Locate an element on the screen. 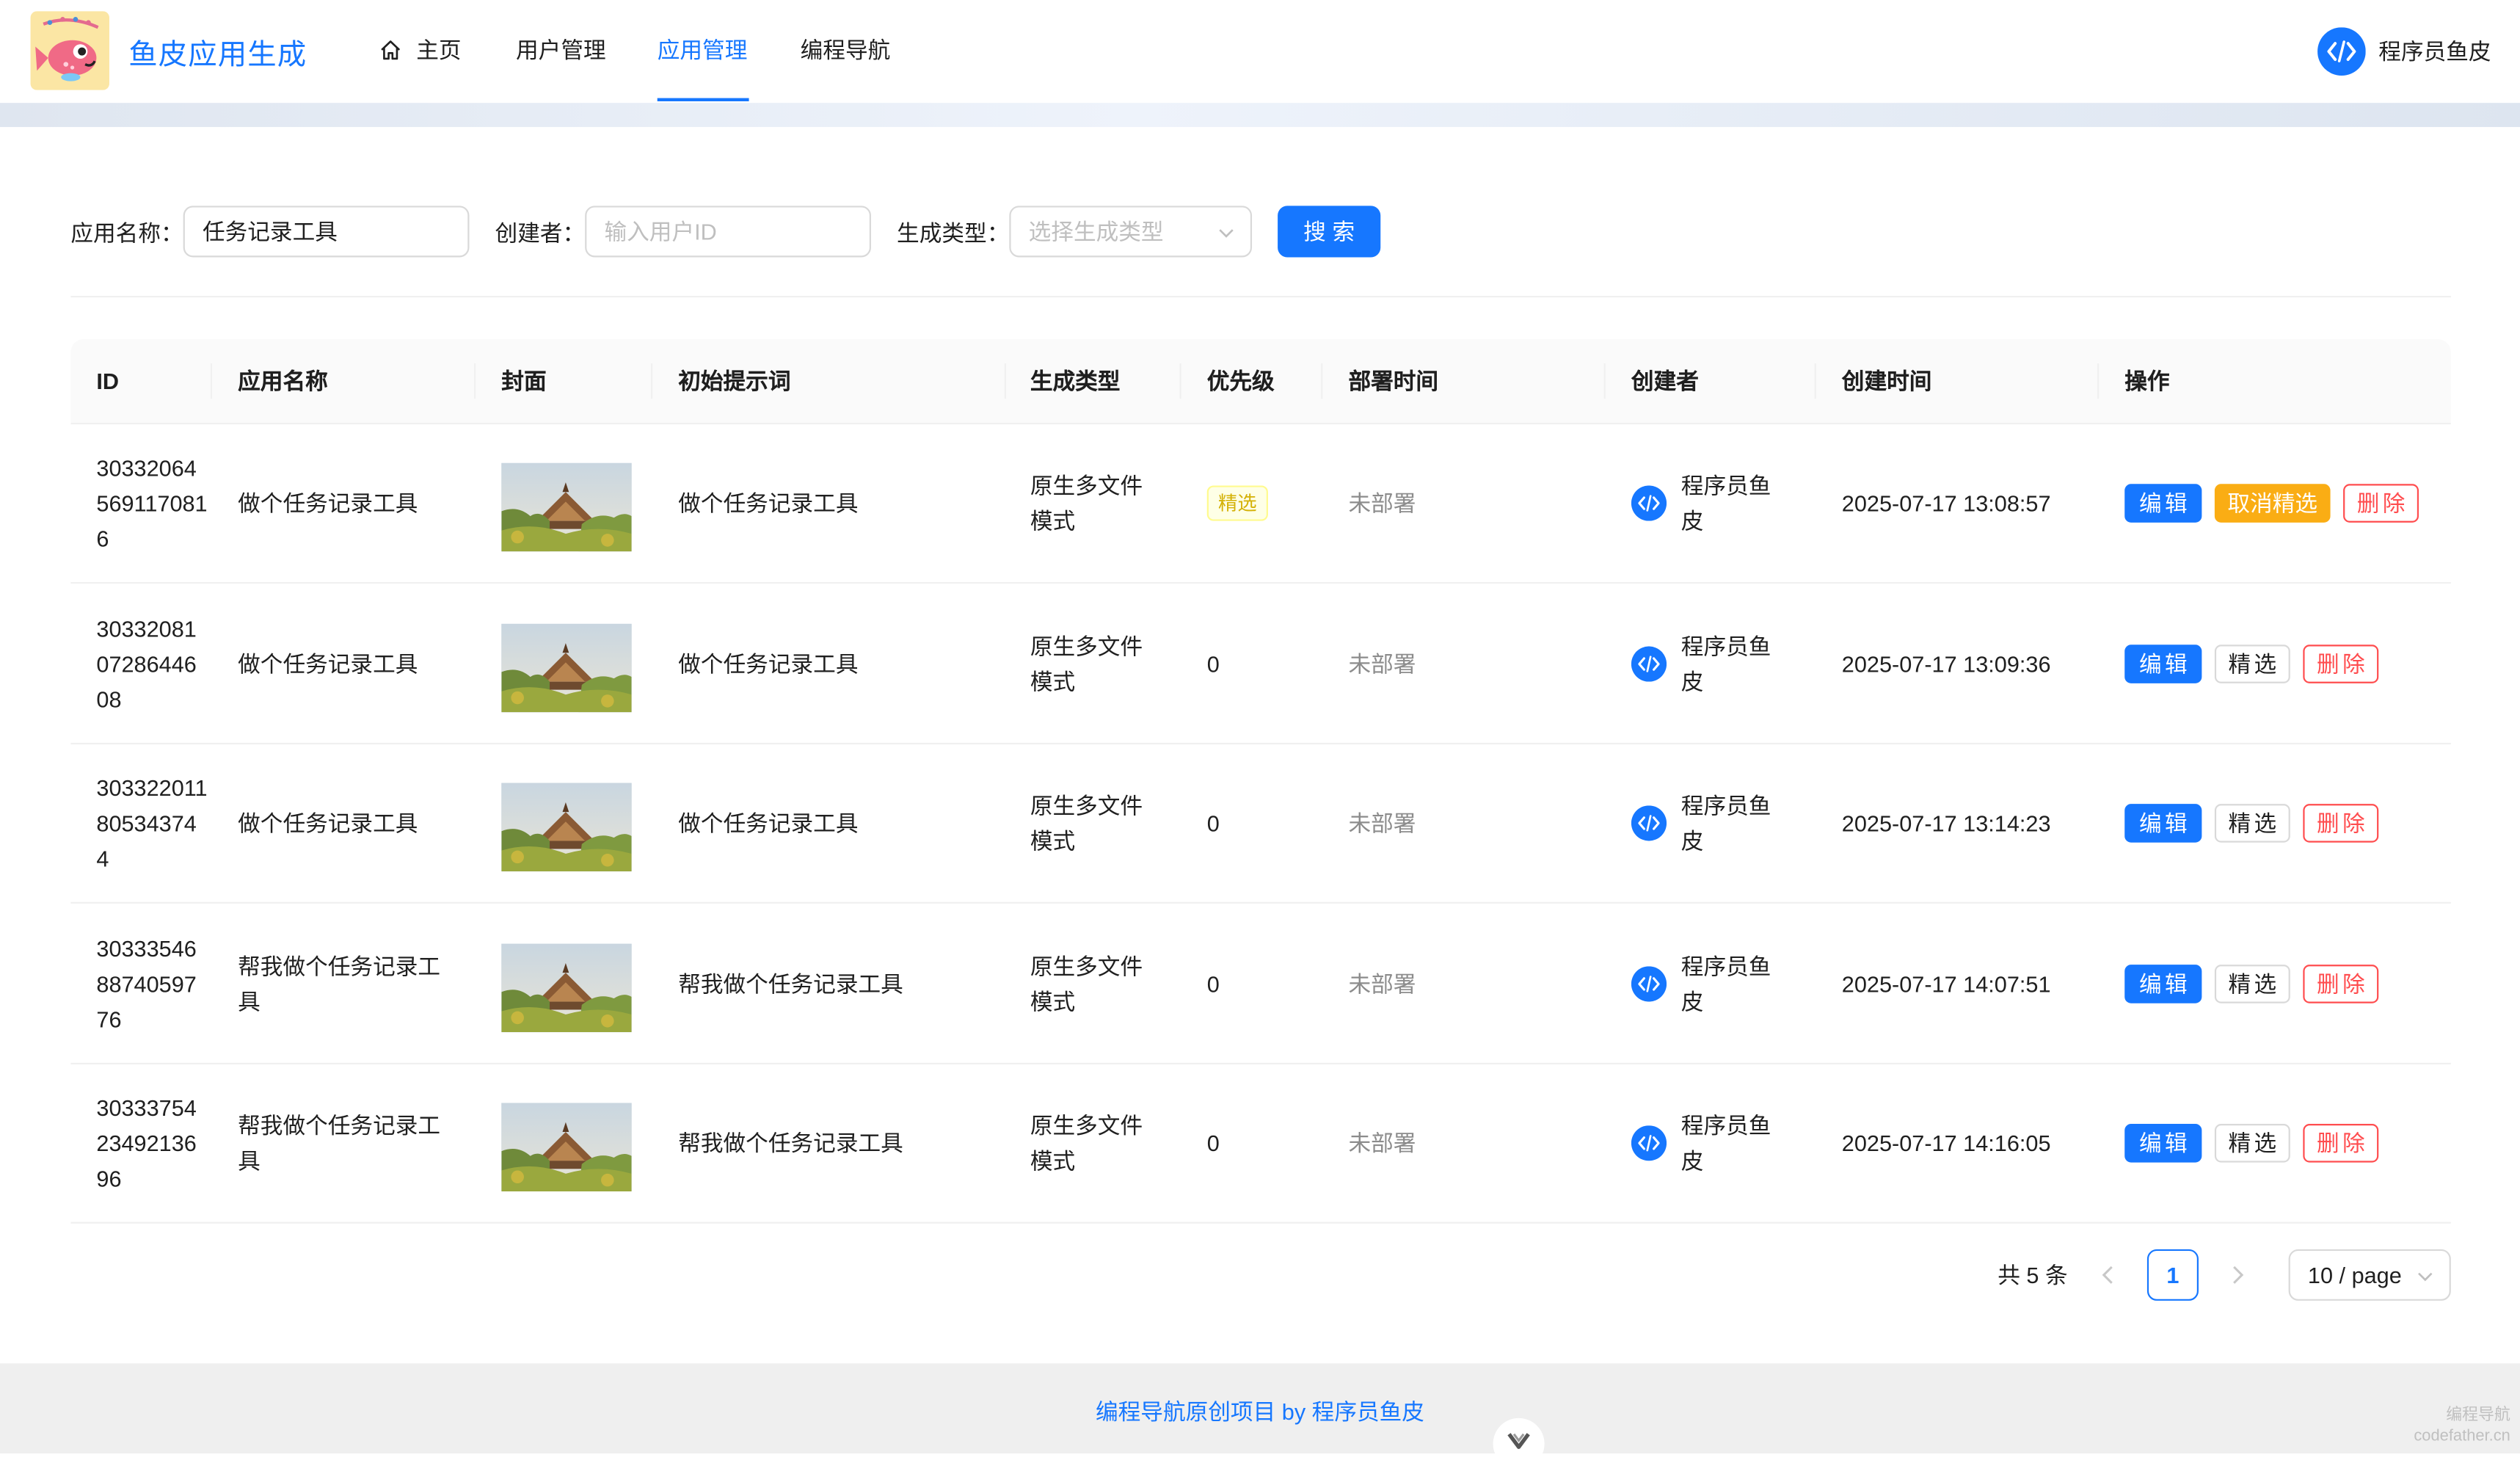  creator-input: 输入用户ID is located at coordinates (728, 232).